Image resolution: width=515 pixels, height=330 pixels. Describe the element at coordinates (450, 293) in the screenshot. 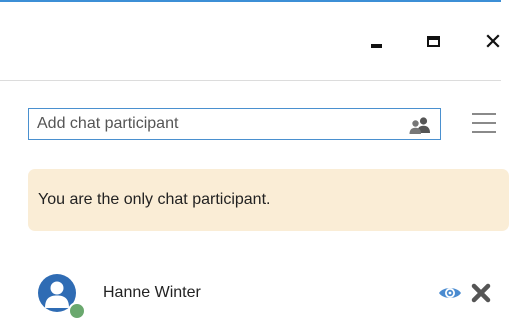

I see `eye-icon` at that location.